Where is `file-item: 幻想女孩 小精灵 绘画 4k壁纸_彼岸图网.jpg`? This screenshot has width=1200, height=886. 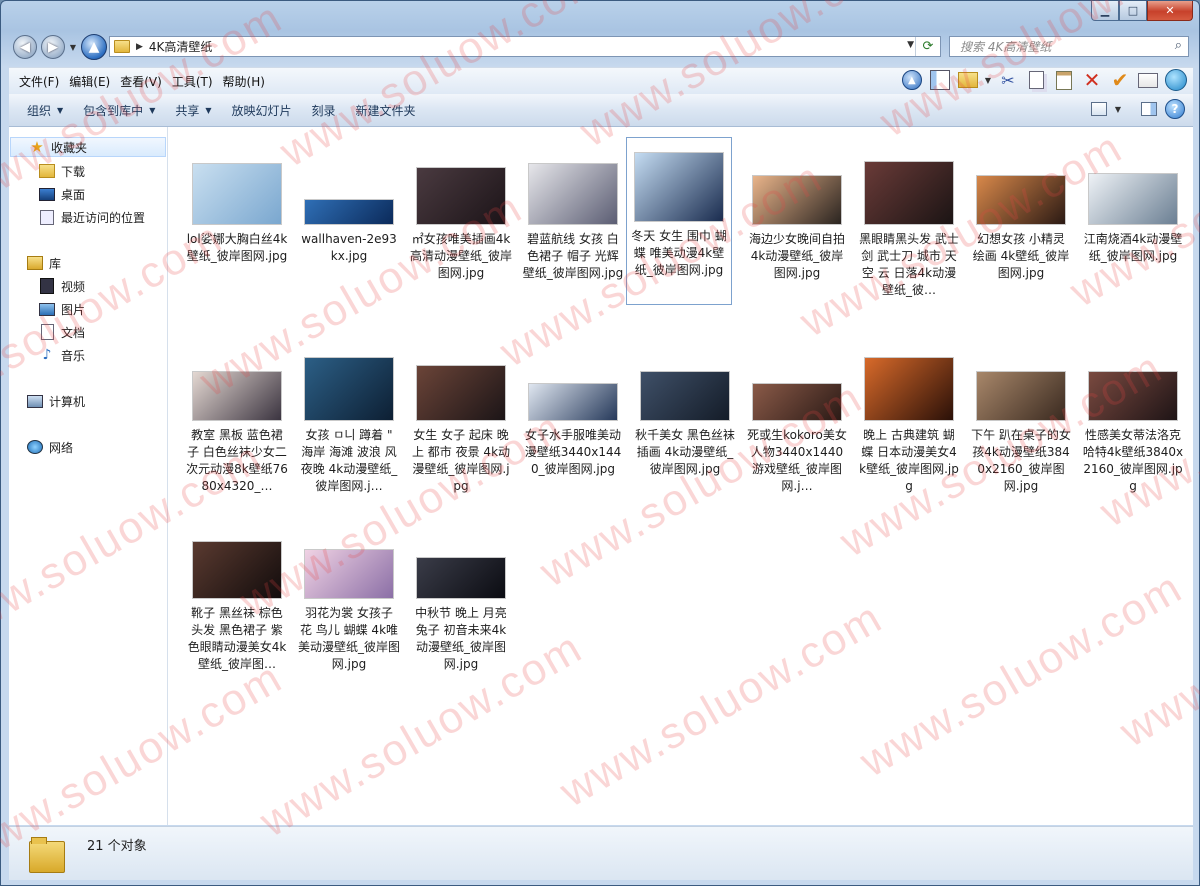
file-item: 幻想女孩 小精灵 绘画 4k壁纸_彼岸图网.jpg is located at coordinates (1021, 209).